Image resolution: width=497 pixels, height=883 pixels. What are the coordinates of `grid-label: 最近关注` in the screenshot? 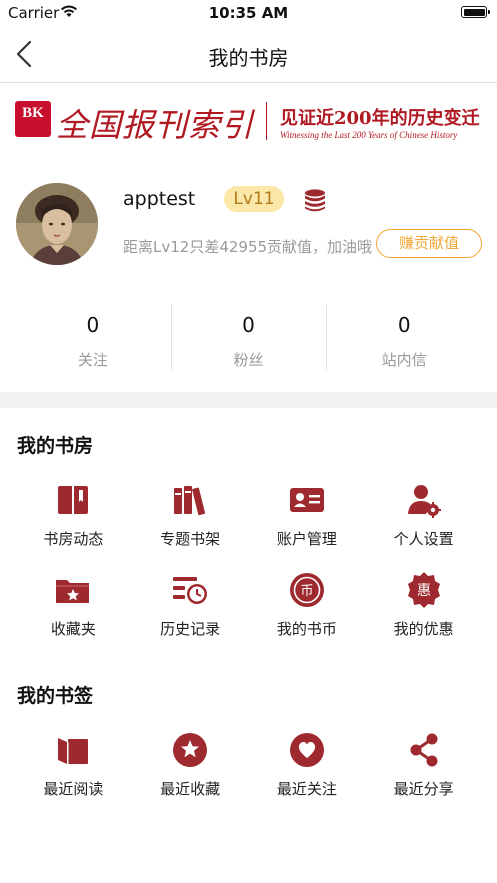 It's located at (306, 789).